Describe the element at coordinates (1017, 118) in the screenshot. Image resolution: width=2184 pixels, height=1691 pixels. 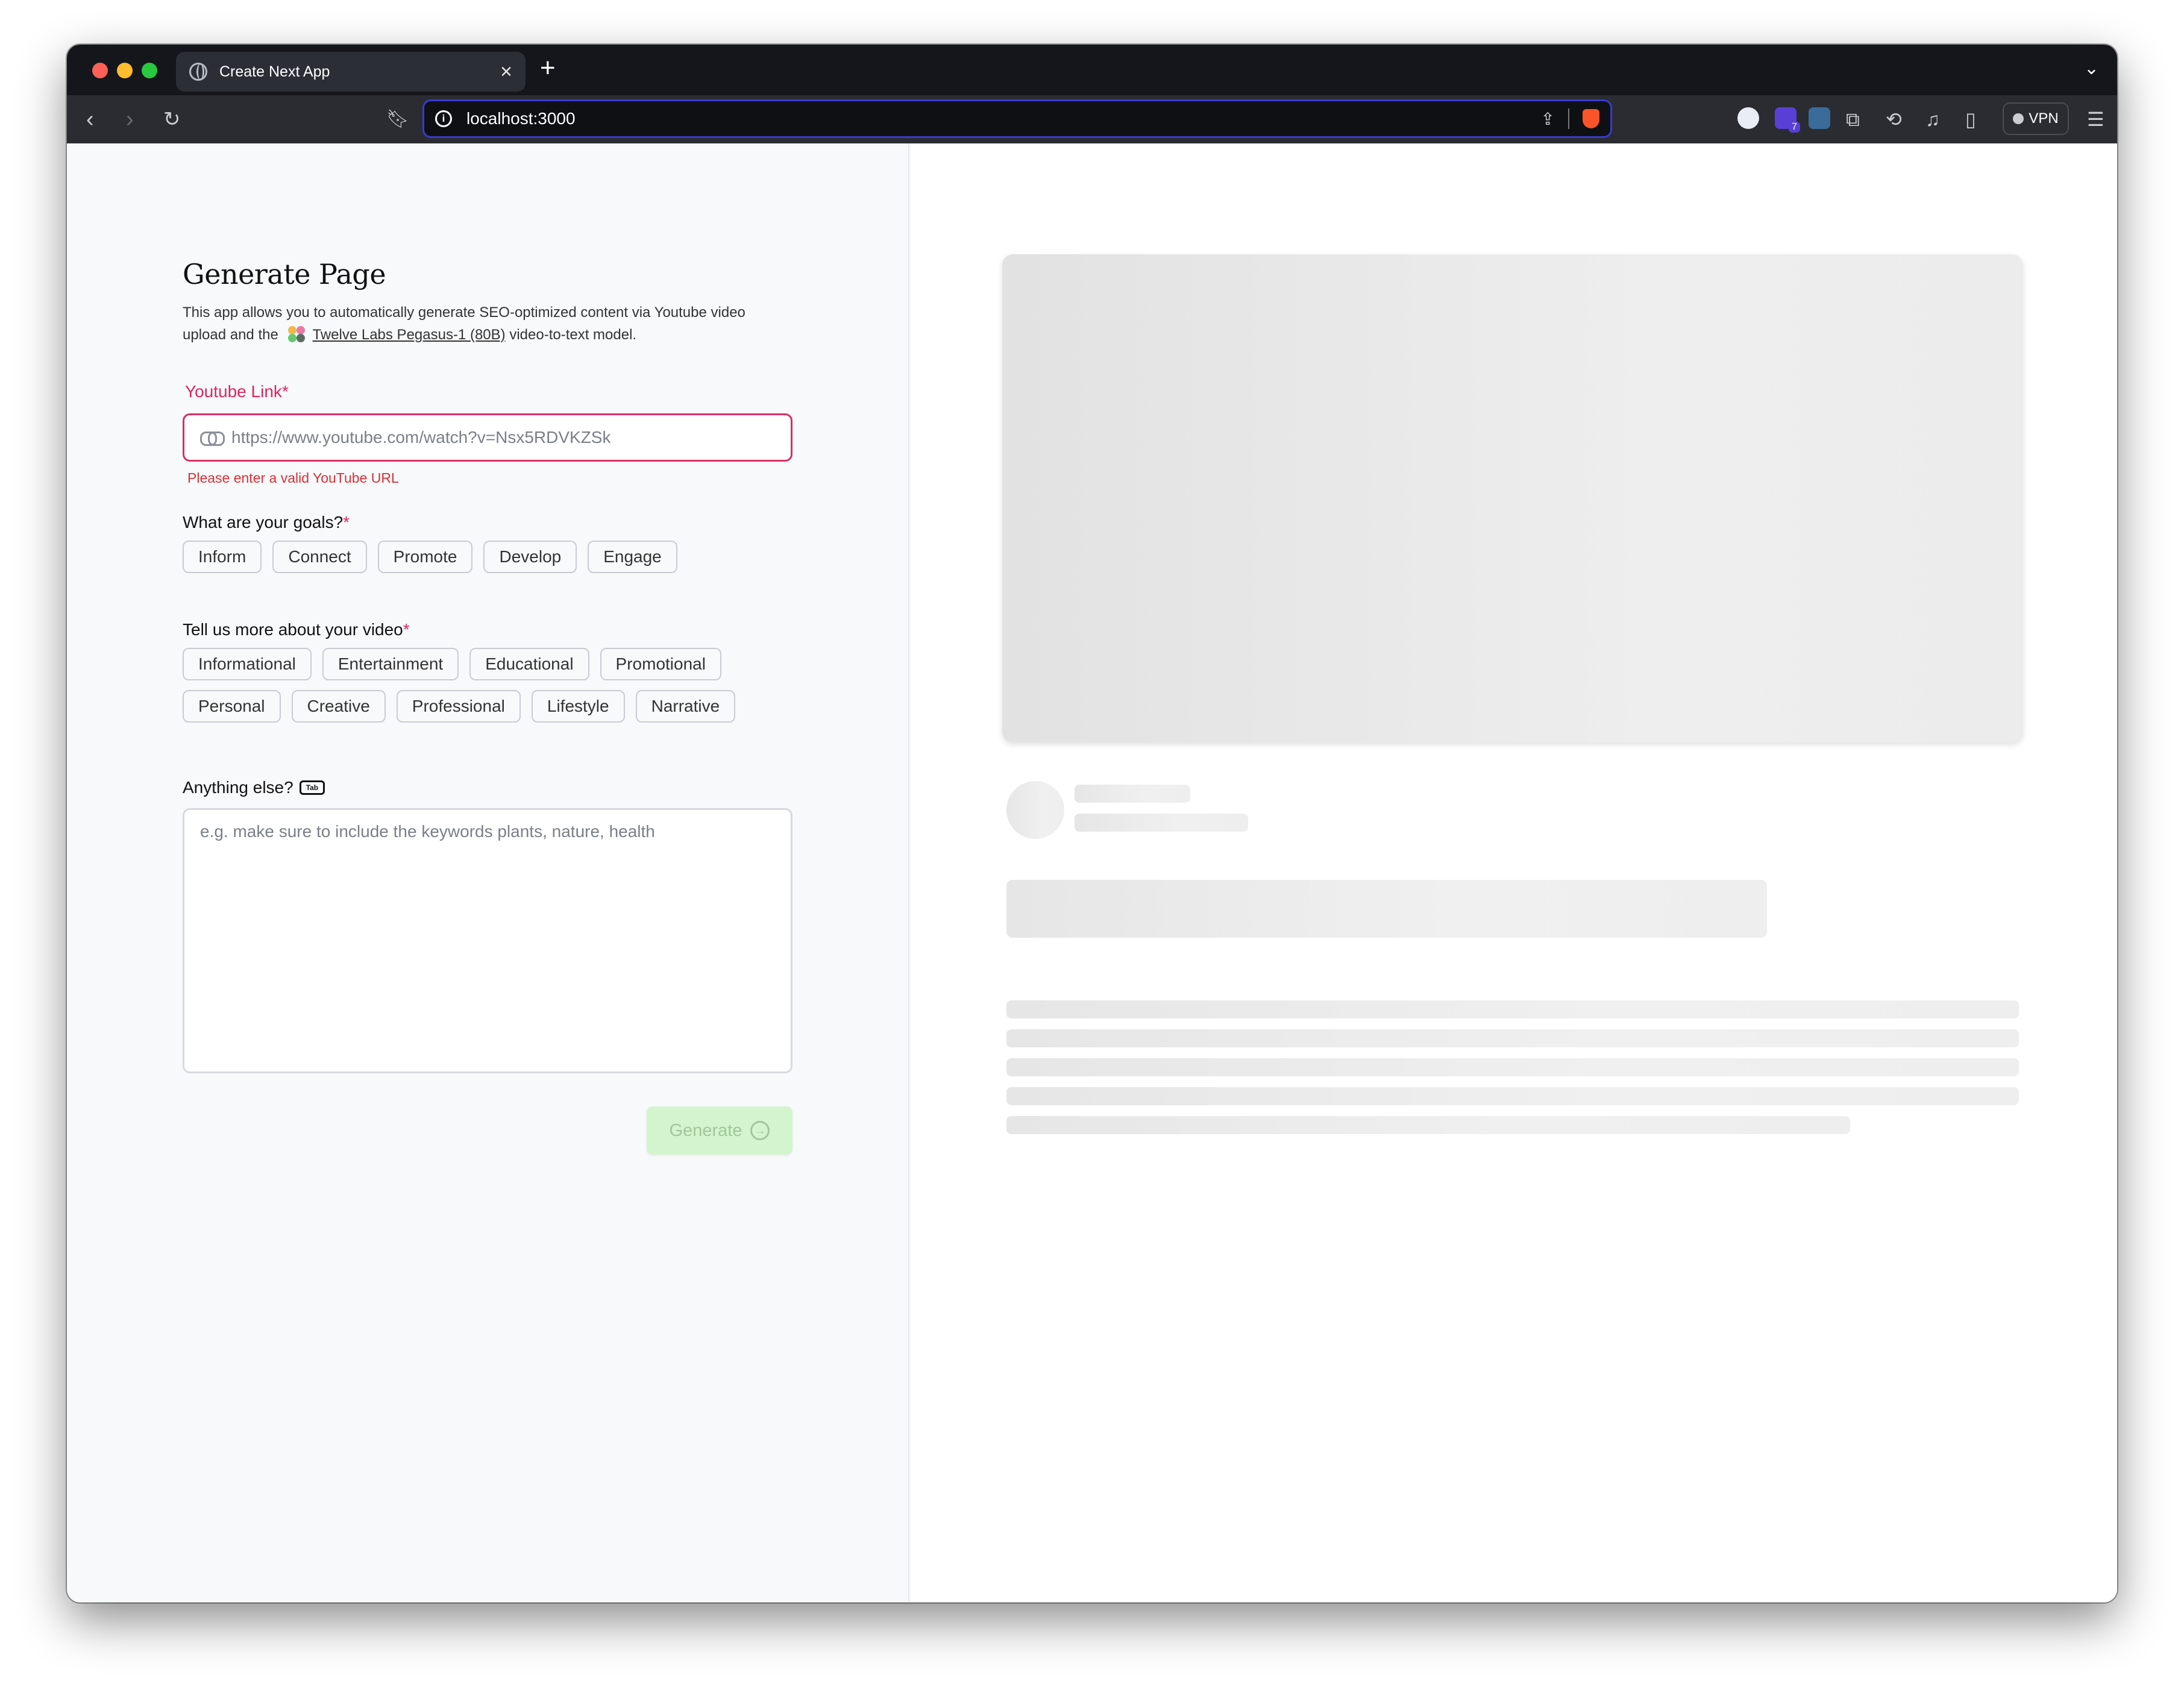
I see `address-bar: i localhost:3000 ⇪` at that location.